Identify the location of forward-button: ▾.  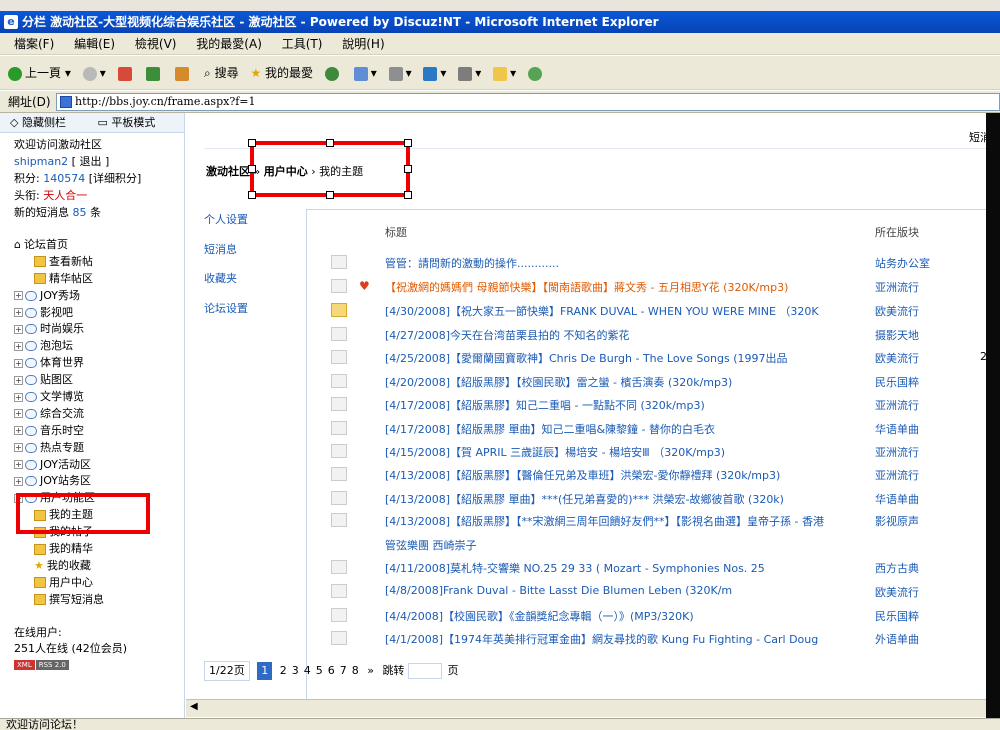
(94, 73).